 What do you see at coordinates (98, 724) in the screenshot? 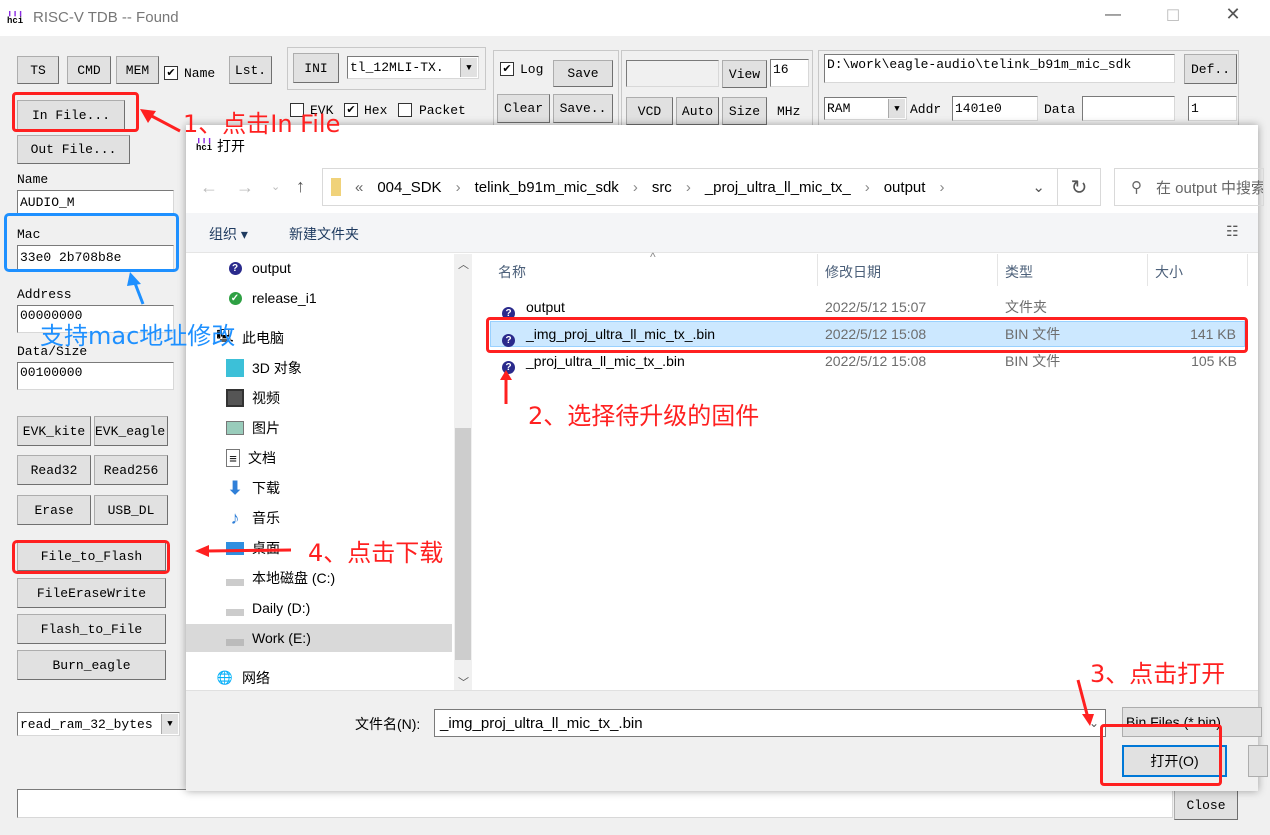
I see `command-select: read_ram_32_bytes ▼` at bounding box center [98, 724].